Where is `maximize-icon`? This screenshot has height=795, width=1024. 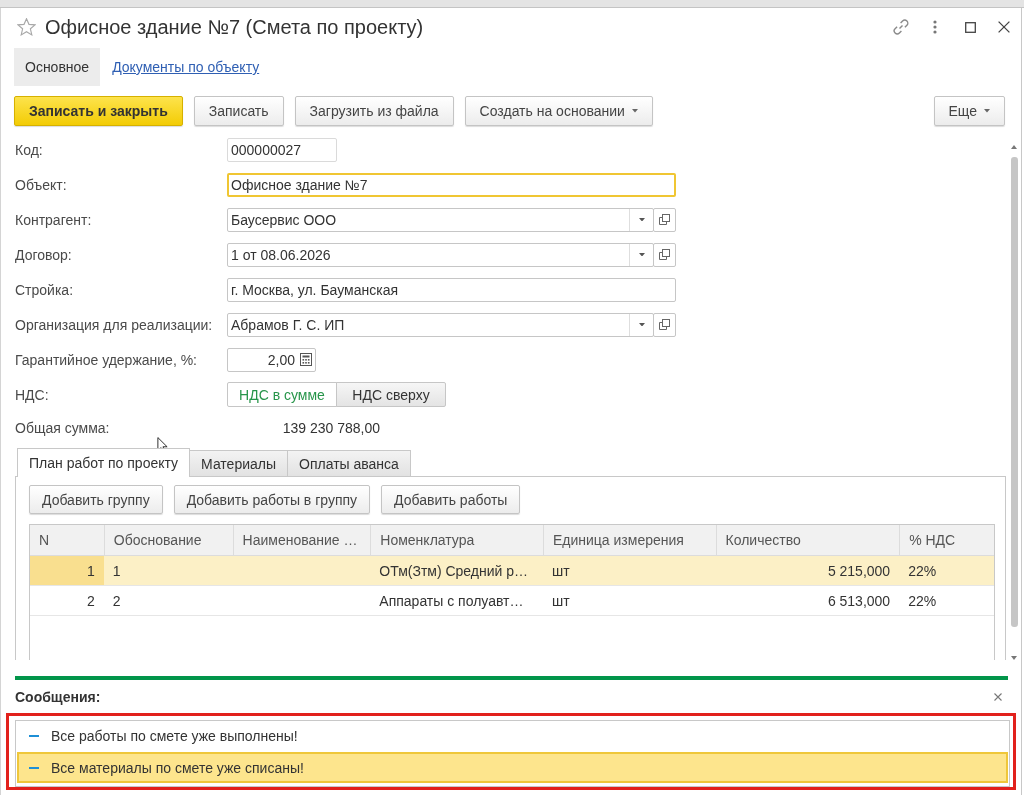
maximize-icon is located at coordinates (970, 27).